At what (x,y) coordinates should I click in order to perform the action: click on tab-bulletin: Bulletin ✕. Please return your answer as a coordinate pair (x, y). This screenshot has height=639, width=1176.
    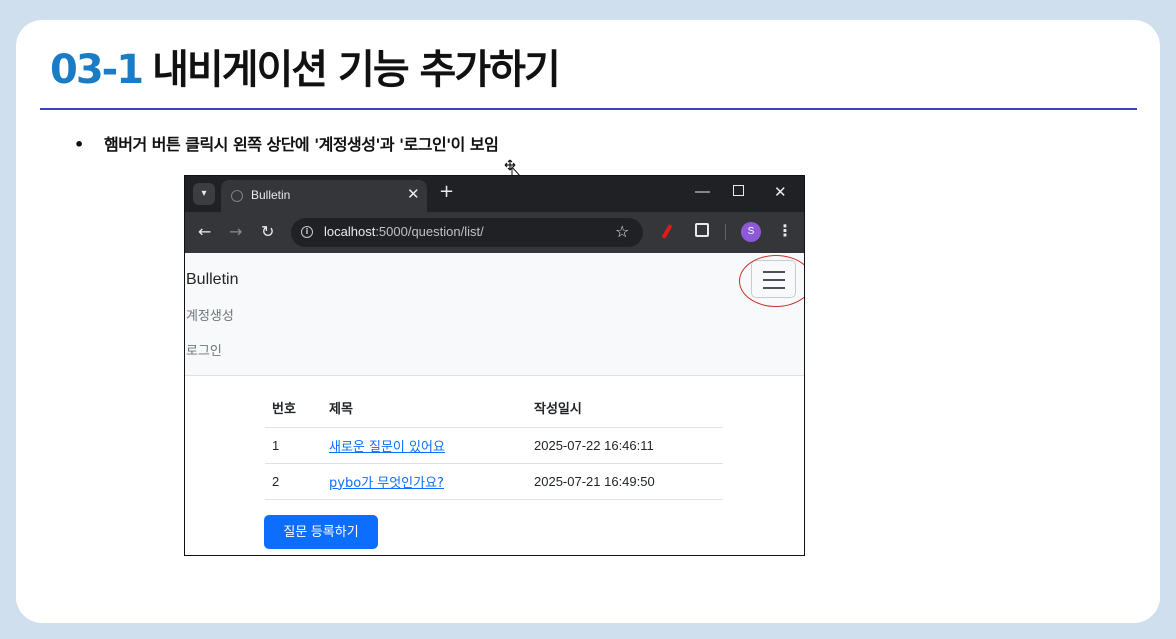
    Looking at the image, I should click on (324, 196).